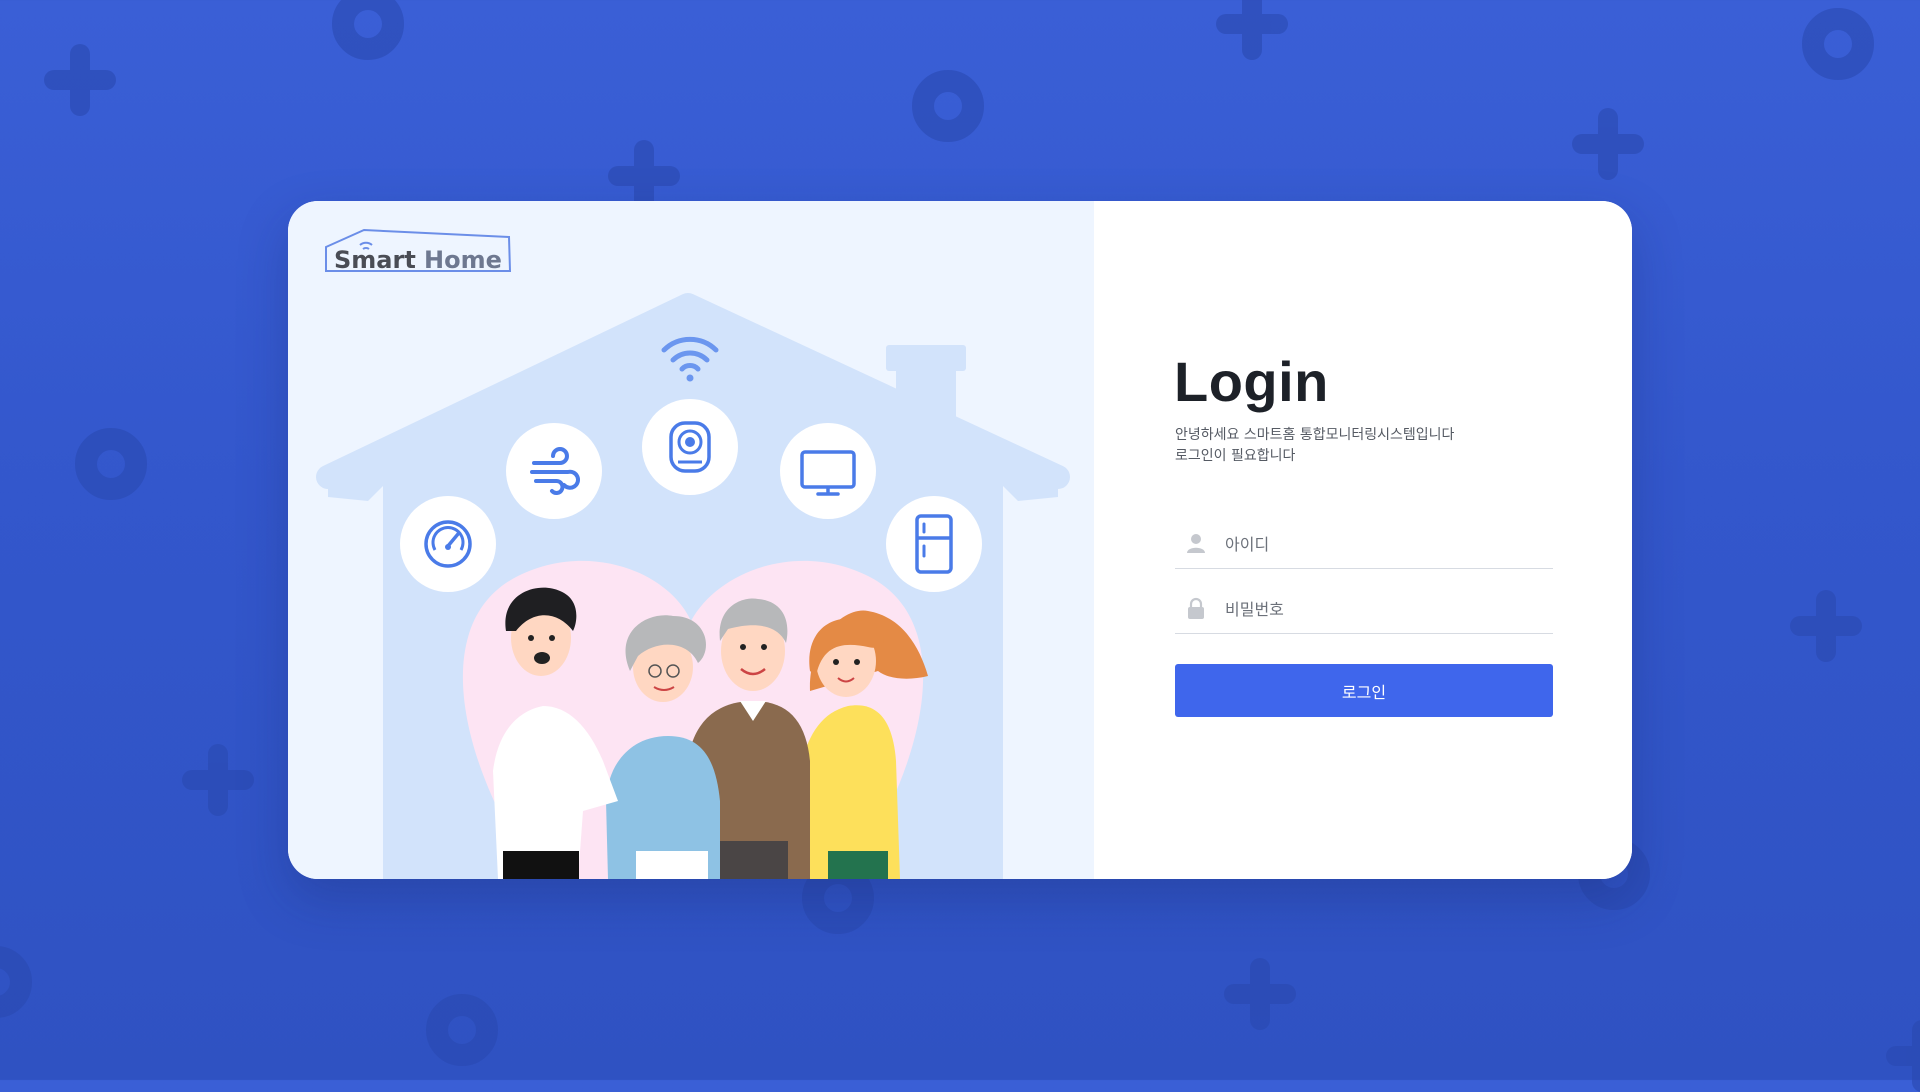 This screenshot has width=1920, height=1092. What do you see at coordinates (1364, 690) in the screenshot?
I see `login-button: 로그인` at bounding box center [1364, 690].